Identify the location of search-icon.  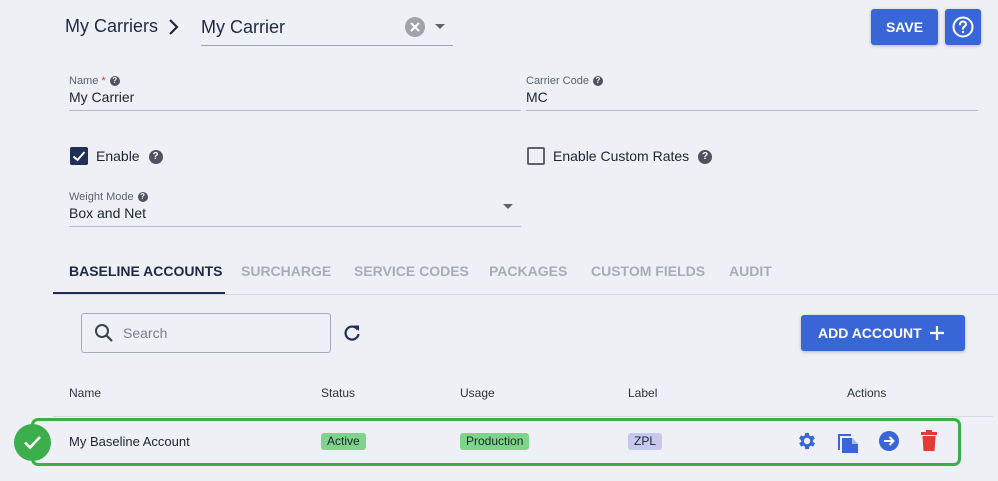
(104, 333).